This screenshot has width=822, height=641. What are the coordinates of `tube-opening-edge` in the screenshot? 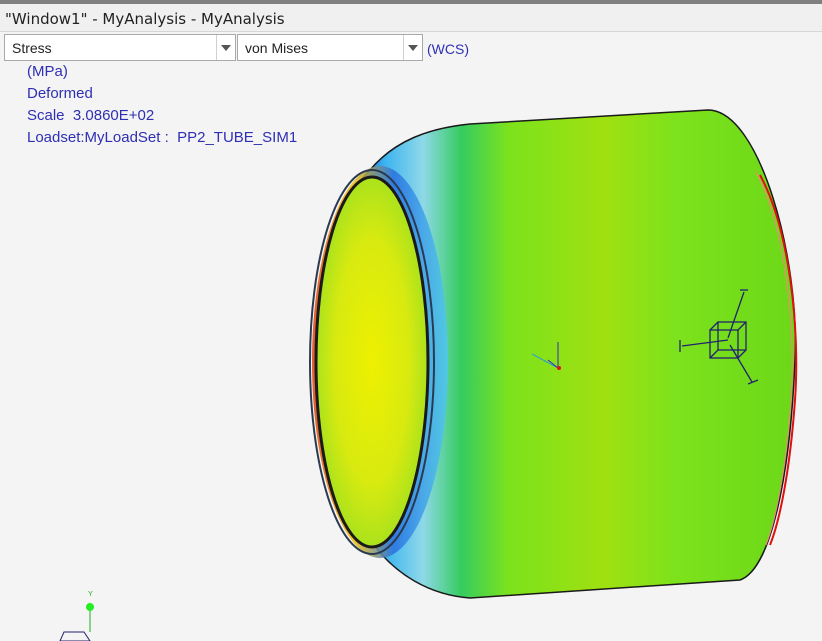 It's located at (372, 362).